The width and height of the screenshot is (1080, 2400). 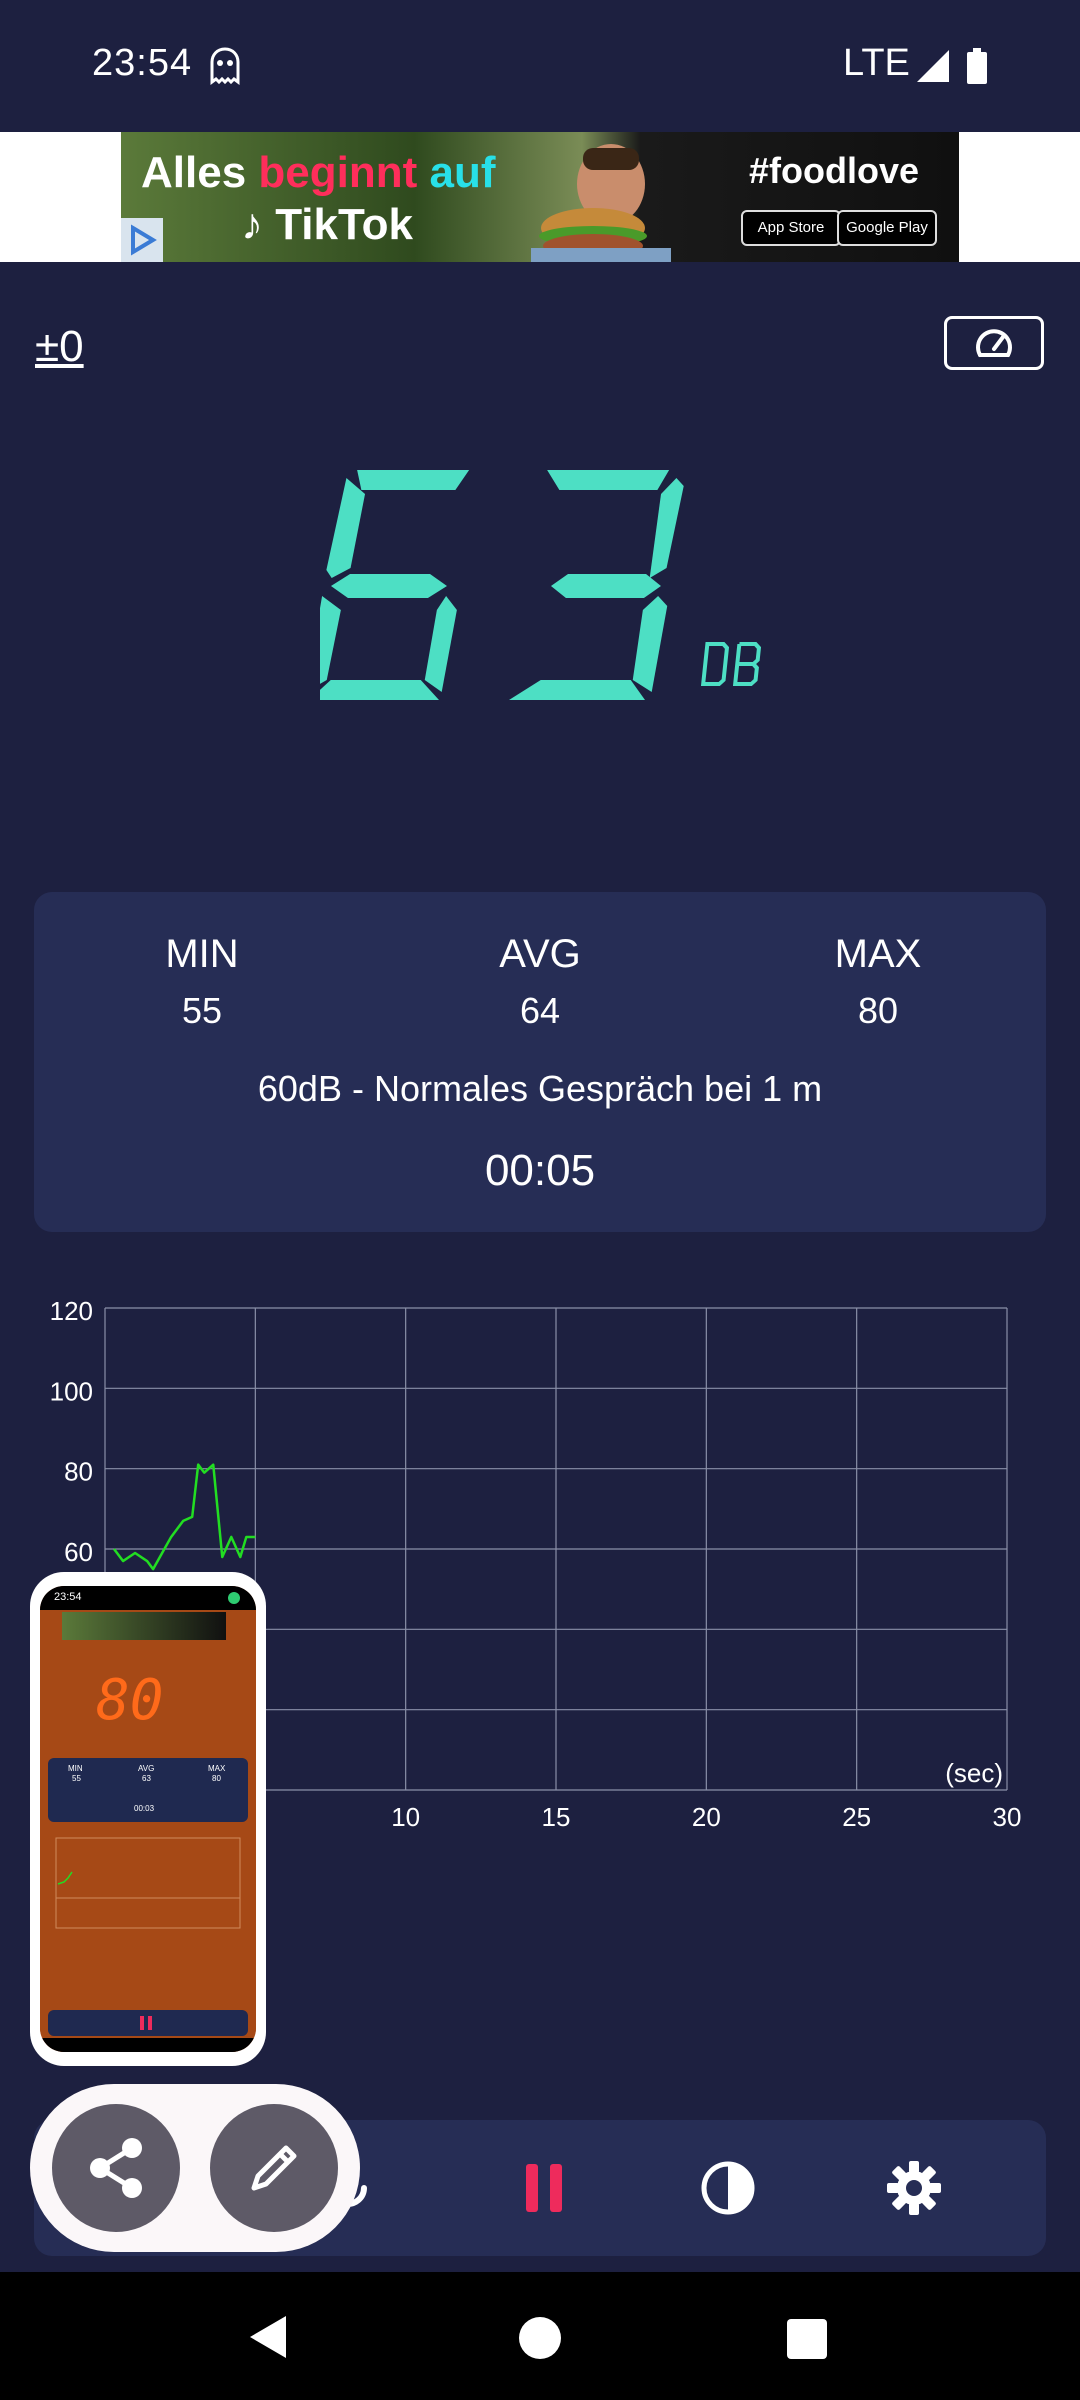 What do you see at coordinates (234, 1598) in the screenshot?
I see `recording-dot-icon` at bounding box center [234, 1598].